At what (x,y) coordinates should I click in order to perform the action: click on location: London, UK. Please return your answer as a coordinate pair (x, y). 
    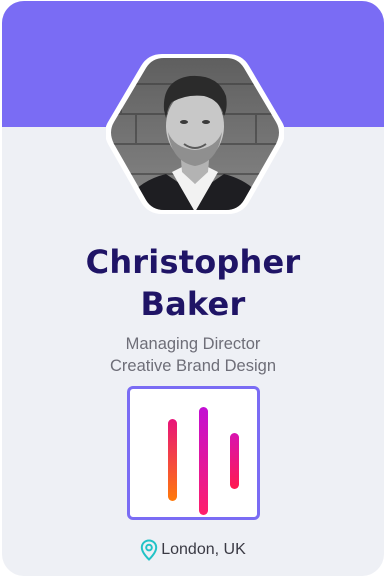
    Looking at the image, I should click on (193, 550).